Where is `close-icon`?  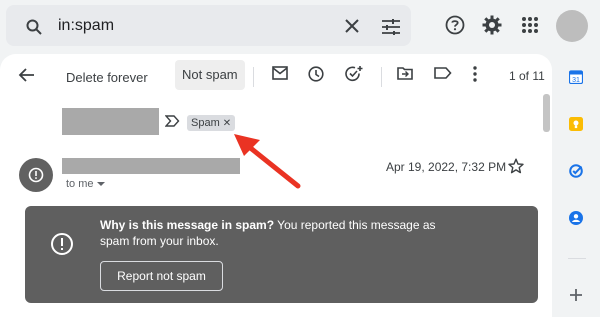
close-icon is located at coordinates (352, 28).